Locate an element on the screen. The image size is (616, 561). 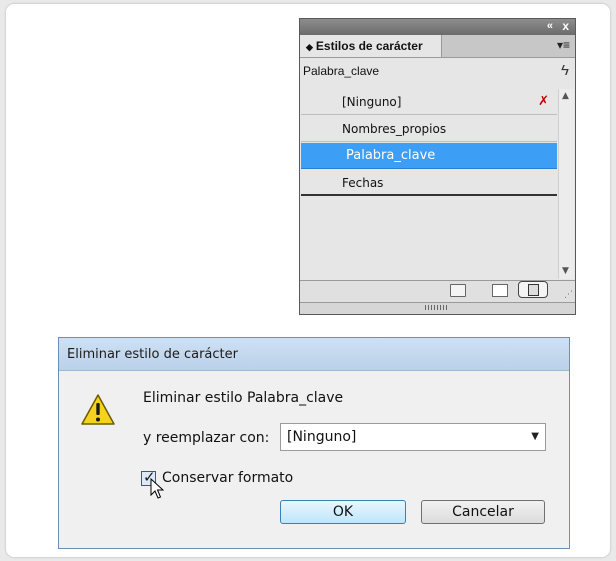
current-style-row: Palabra_clave ϟ is located at coordinates (437, 71).